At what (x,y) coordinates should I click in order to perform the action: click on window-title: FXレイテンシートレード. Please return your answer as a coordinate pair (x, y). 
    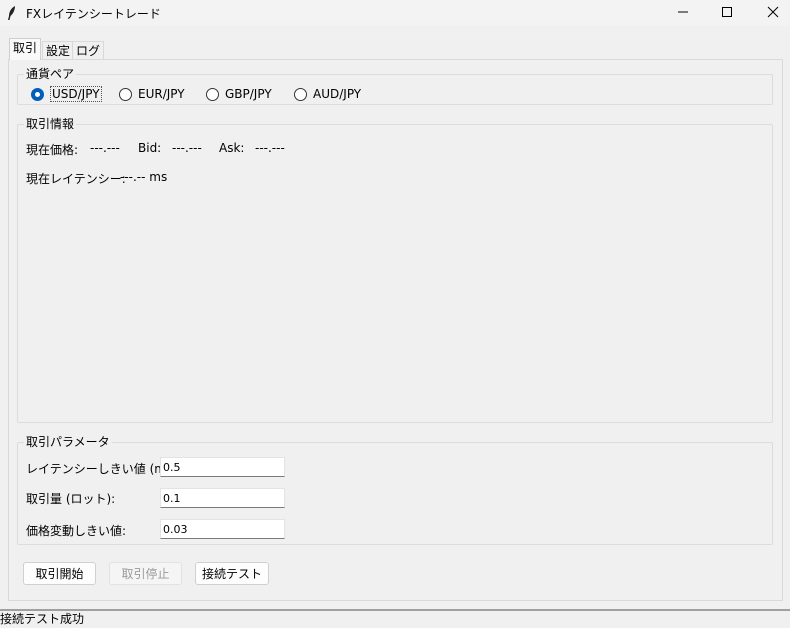
    Looking at the image, I should click on (93, 14).